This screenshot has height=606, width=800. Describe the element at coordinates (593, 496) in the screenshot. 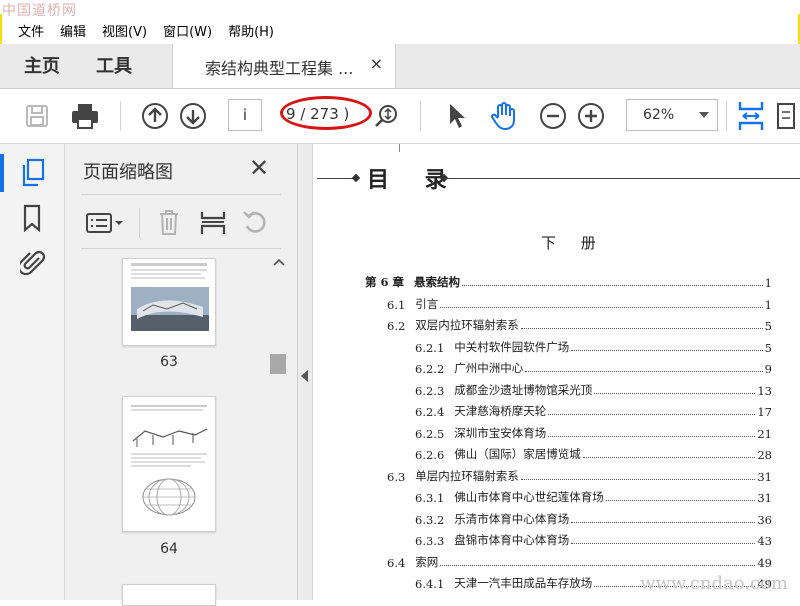

I see `toc-entry: 6.3.1 佛山市体育中心世纪莲体育场 31` at that location.